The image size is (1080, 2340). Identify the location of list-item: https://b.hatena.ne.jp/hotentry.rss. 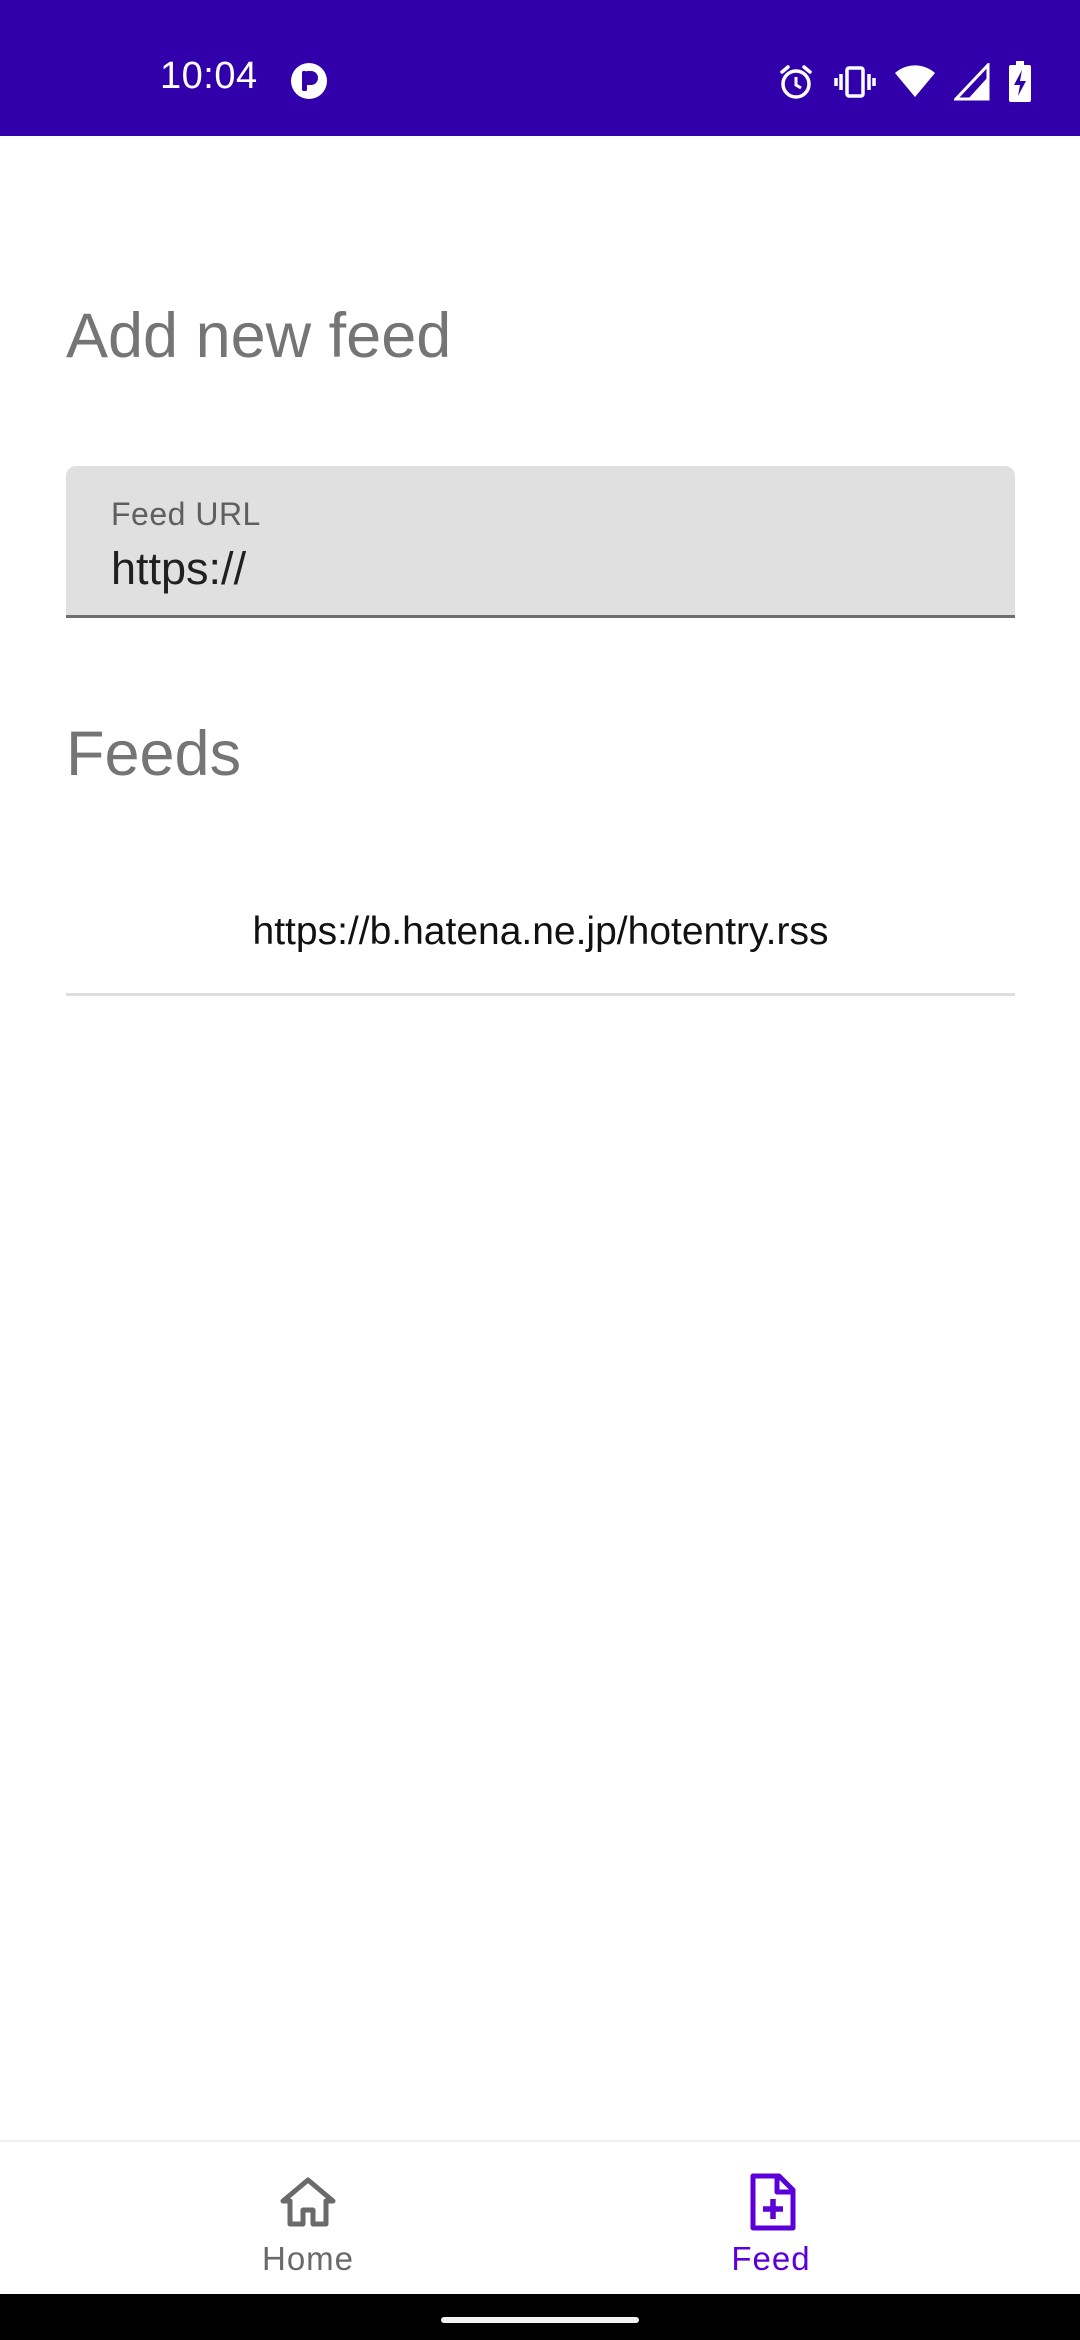
(540, 933).